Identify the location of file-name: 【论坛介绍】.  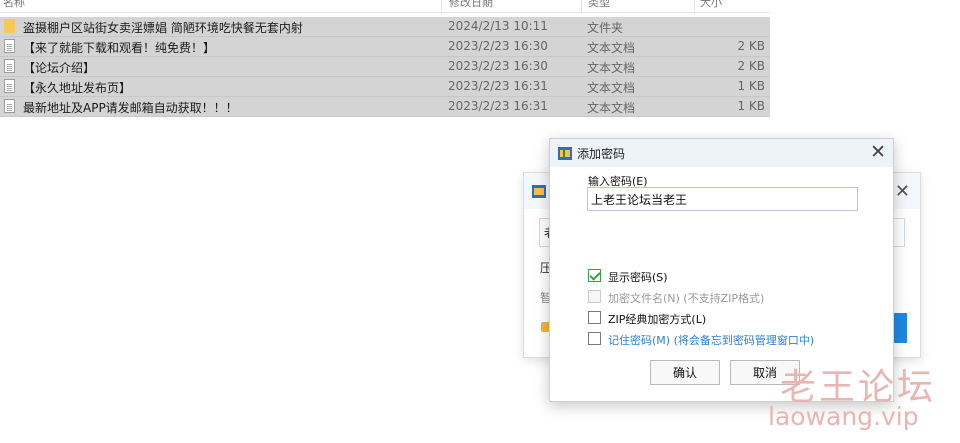
(59, 68).